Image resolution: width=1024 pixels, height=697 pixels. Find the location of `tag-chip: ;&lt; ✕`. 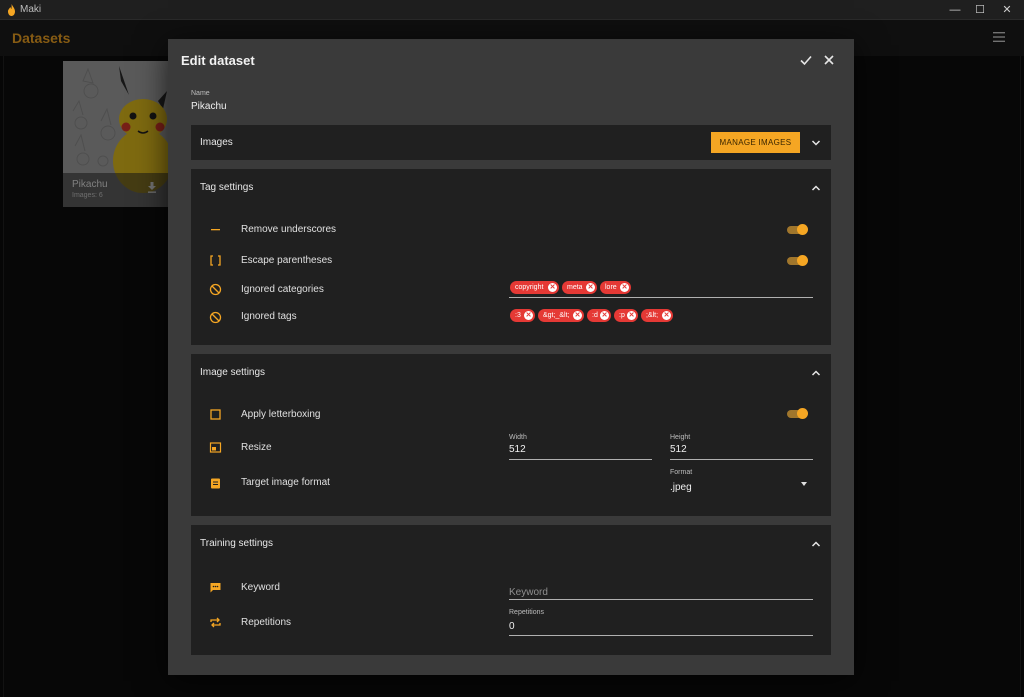

tag-chip: ;&lt; ✕ is located at coordinates (657, 315).